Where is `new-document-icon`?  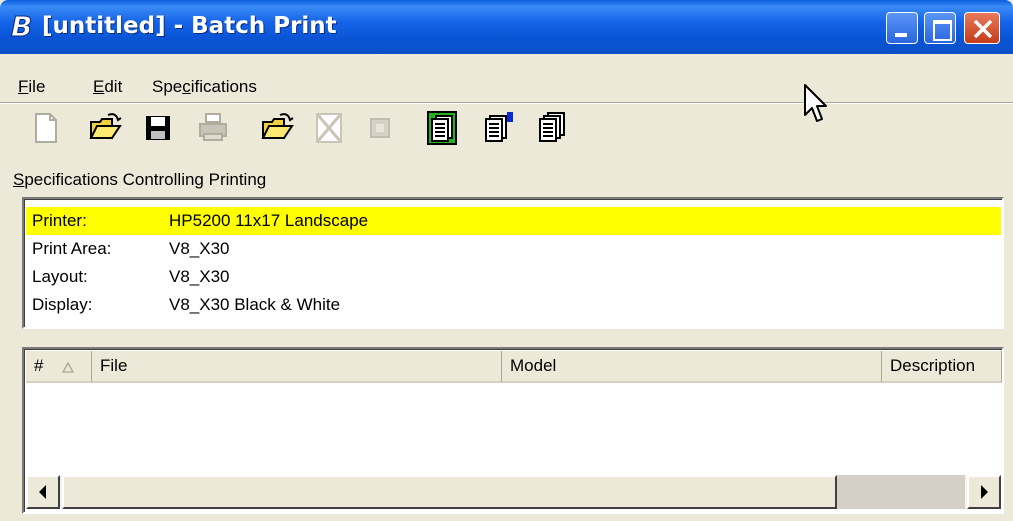 new-document-icon is located at coordinates (46, 128).